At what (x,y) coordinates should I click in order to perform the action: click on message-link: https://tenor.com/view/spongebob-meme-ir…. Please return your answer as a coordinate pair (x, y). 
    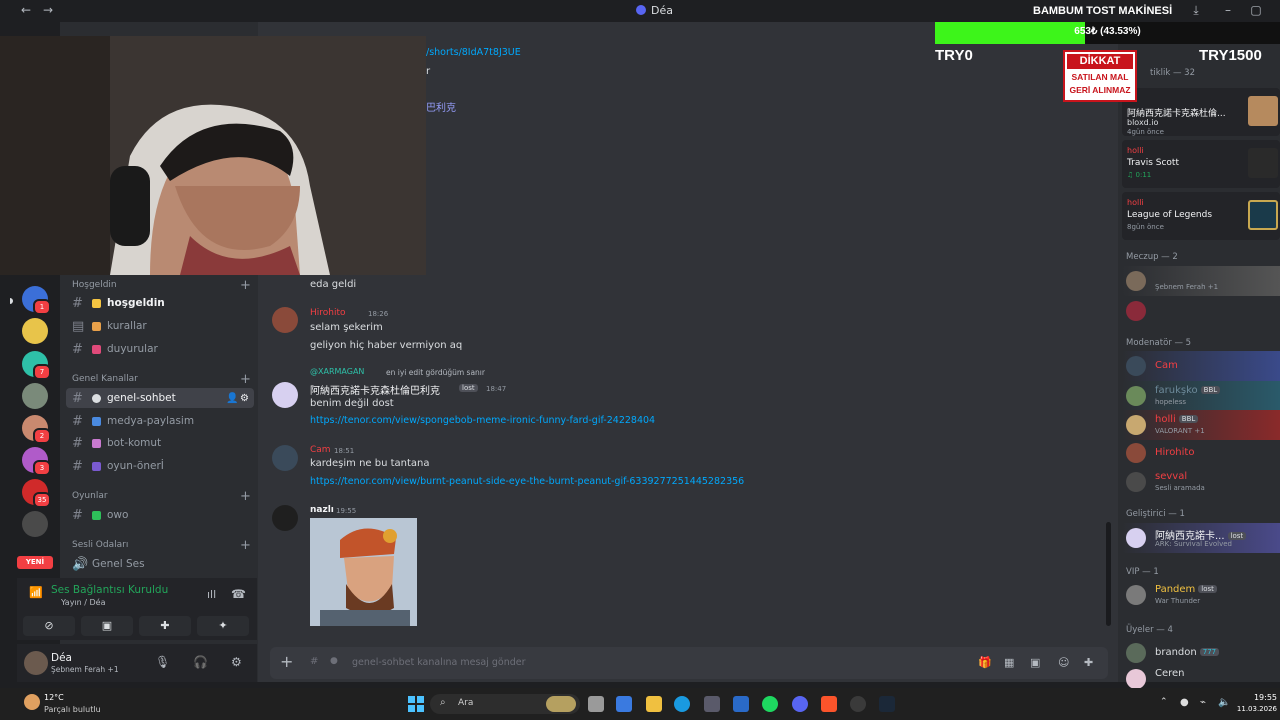
    Looking at the image, I should click on (482, 420).